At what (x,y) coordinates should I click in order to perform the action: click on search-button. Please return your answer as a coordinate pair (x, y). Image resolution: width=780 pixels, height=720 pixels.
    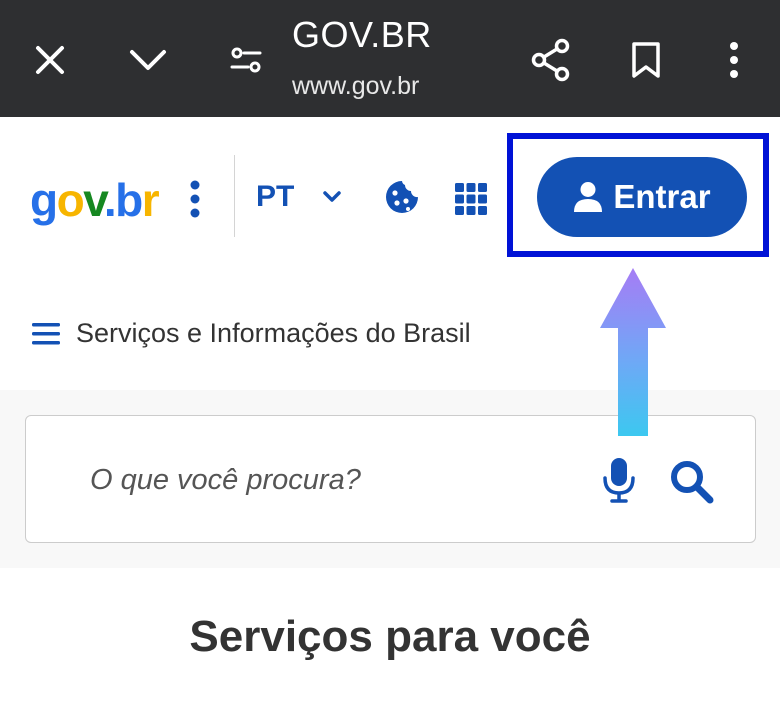
    Looking at the image, I should click on (692, 482).